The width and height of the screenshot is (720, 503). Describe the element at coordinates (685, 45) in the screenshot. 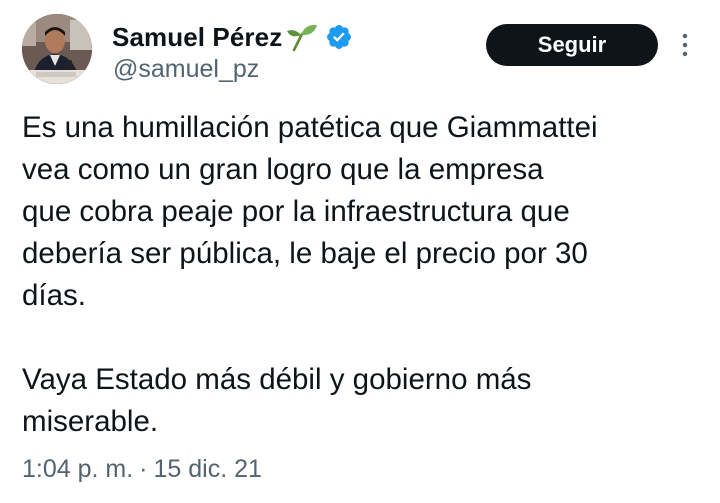

I see `more-vertical-icon` at that location.